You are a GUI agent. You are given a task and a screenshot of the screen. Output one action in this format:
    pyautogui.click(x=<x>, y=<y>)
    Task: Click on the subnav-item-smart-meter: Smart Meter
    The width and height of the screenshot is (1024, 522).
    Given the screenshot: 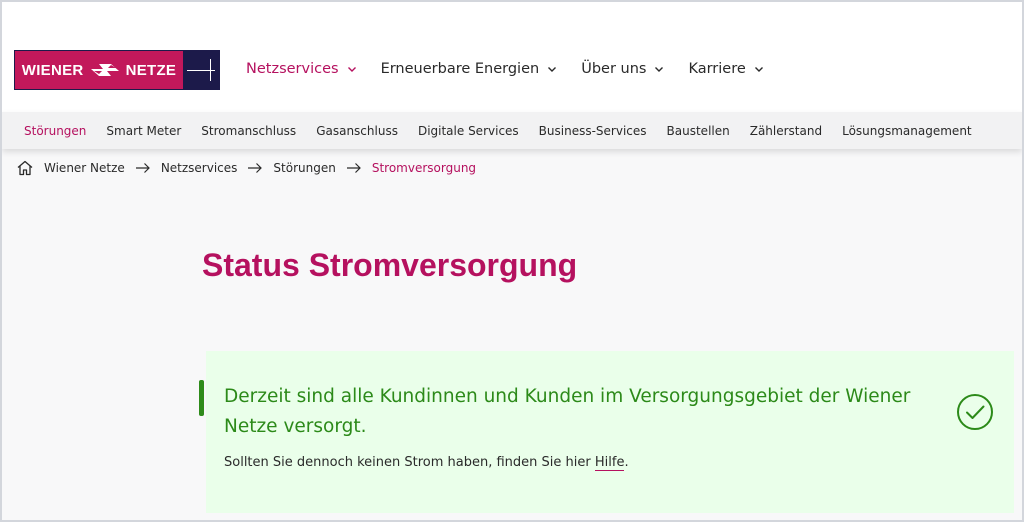 What is the action you would take?
    pyautogui.click(x=143, y=131)
    